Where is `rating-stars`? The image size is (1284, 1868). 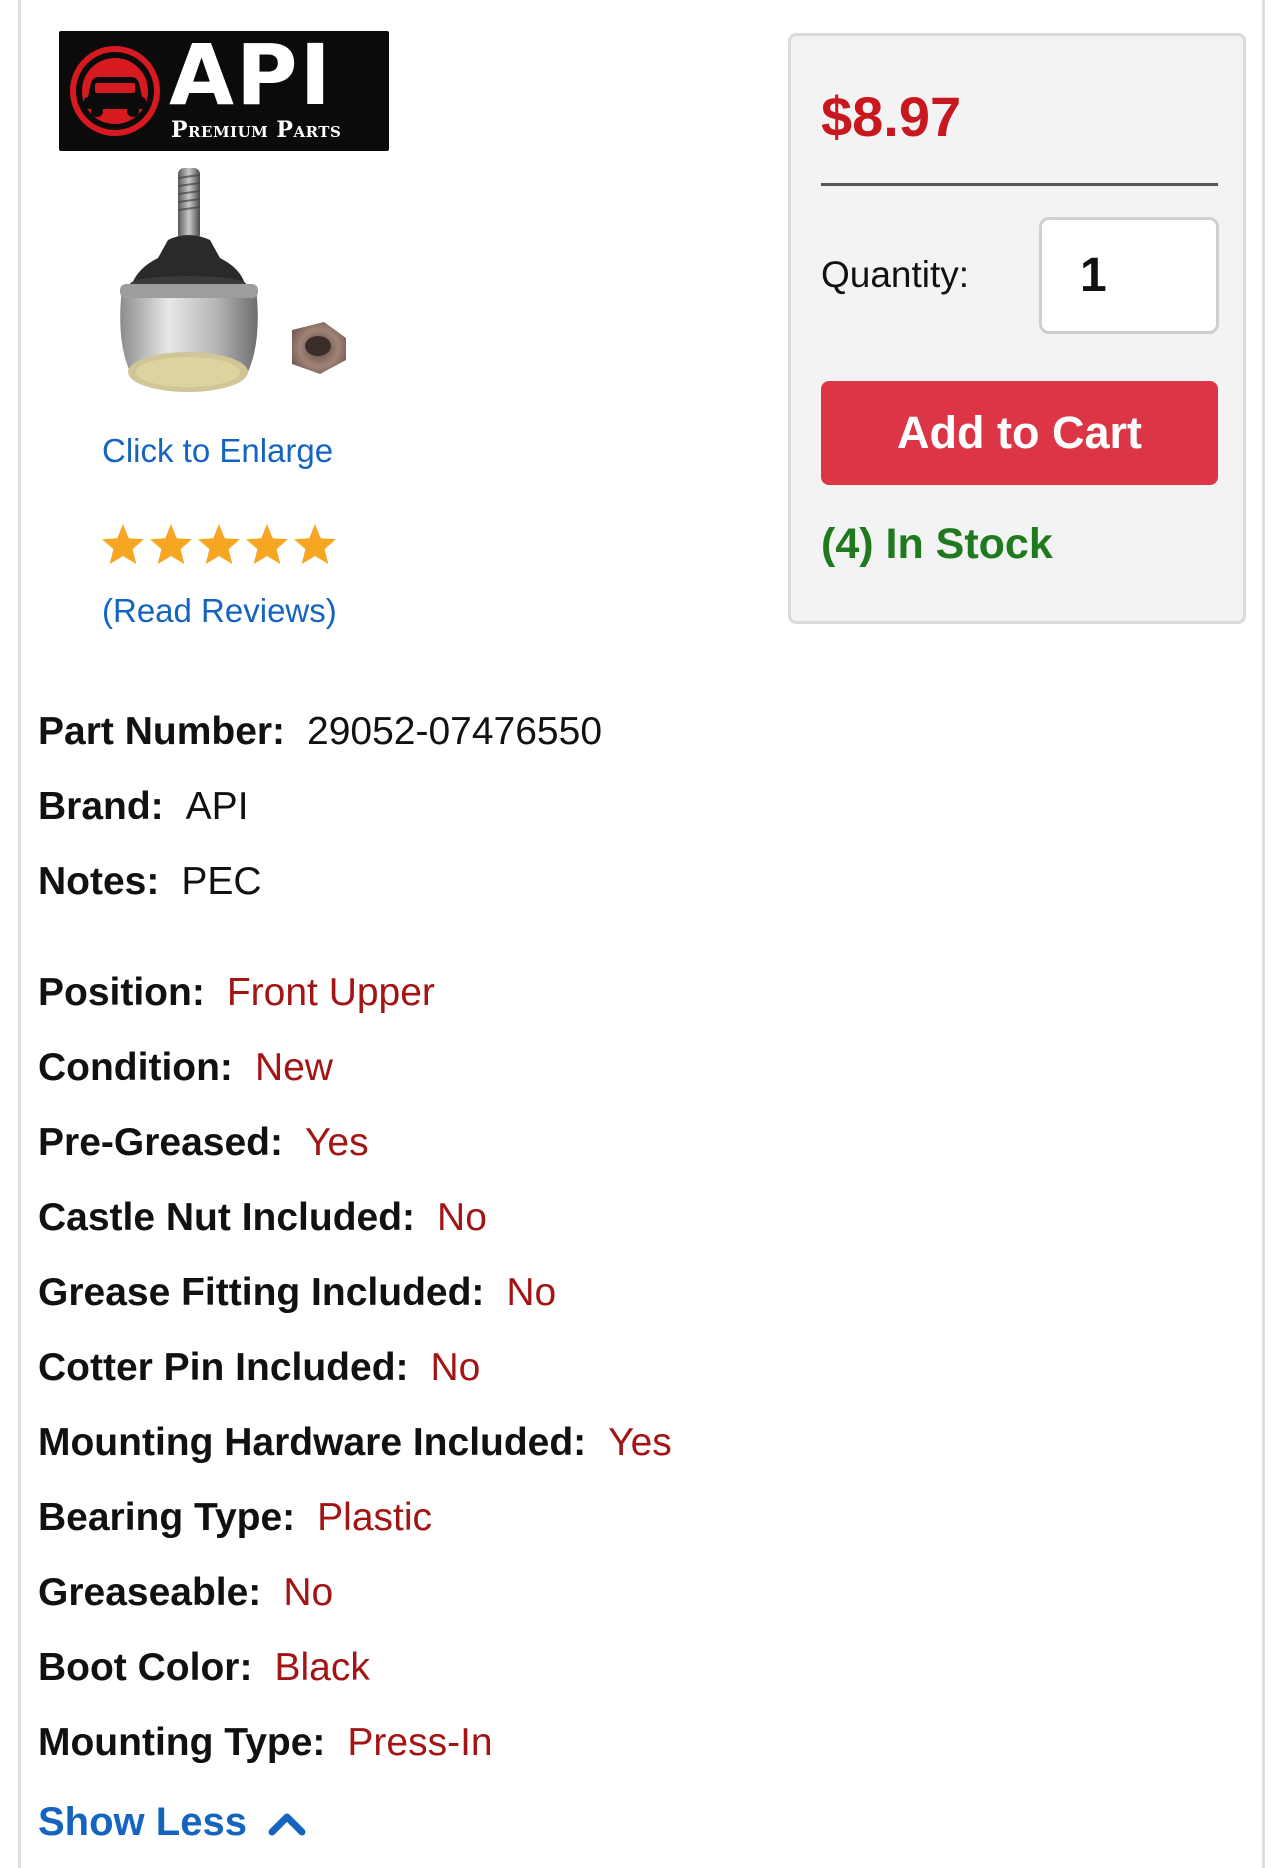
rating-stars is located at coordinates (219, 544).